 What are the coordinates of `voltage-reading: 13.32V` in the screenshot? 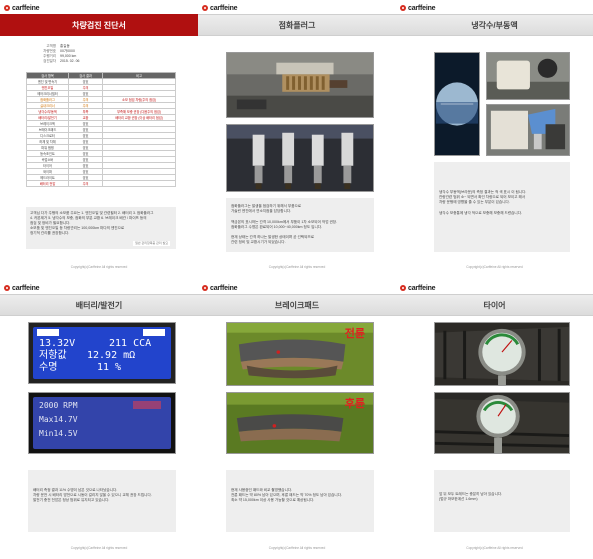 It's located at (57, 343).